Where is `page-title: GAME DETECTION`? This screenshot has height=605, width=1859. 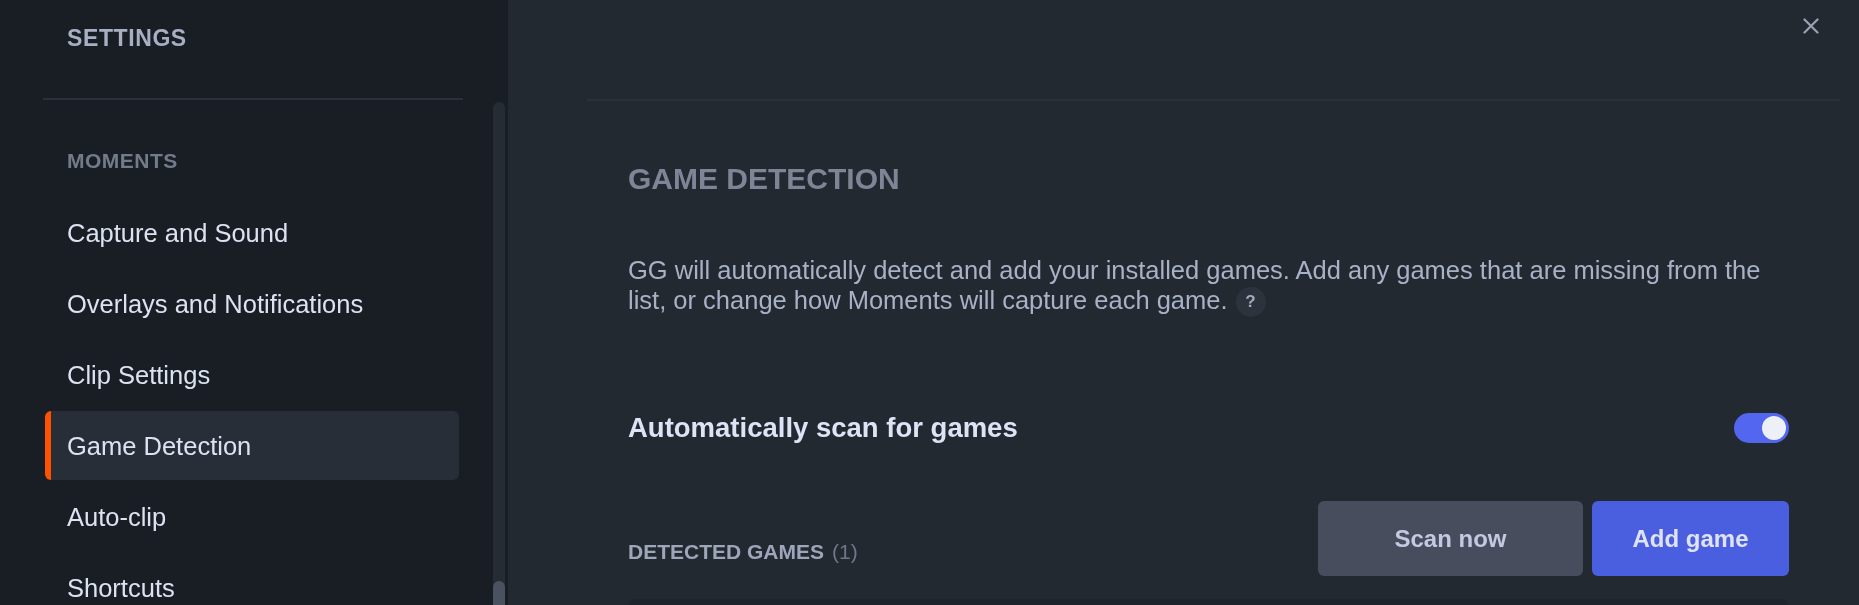 page-title: GAME DETECTION is located at coordinates (764, 179).